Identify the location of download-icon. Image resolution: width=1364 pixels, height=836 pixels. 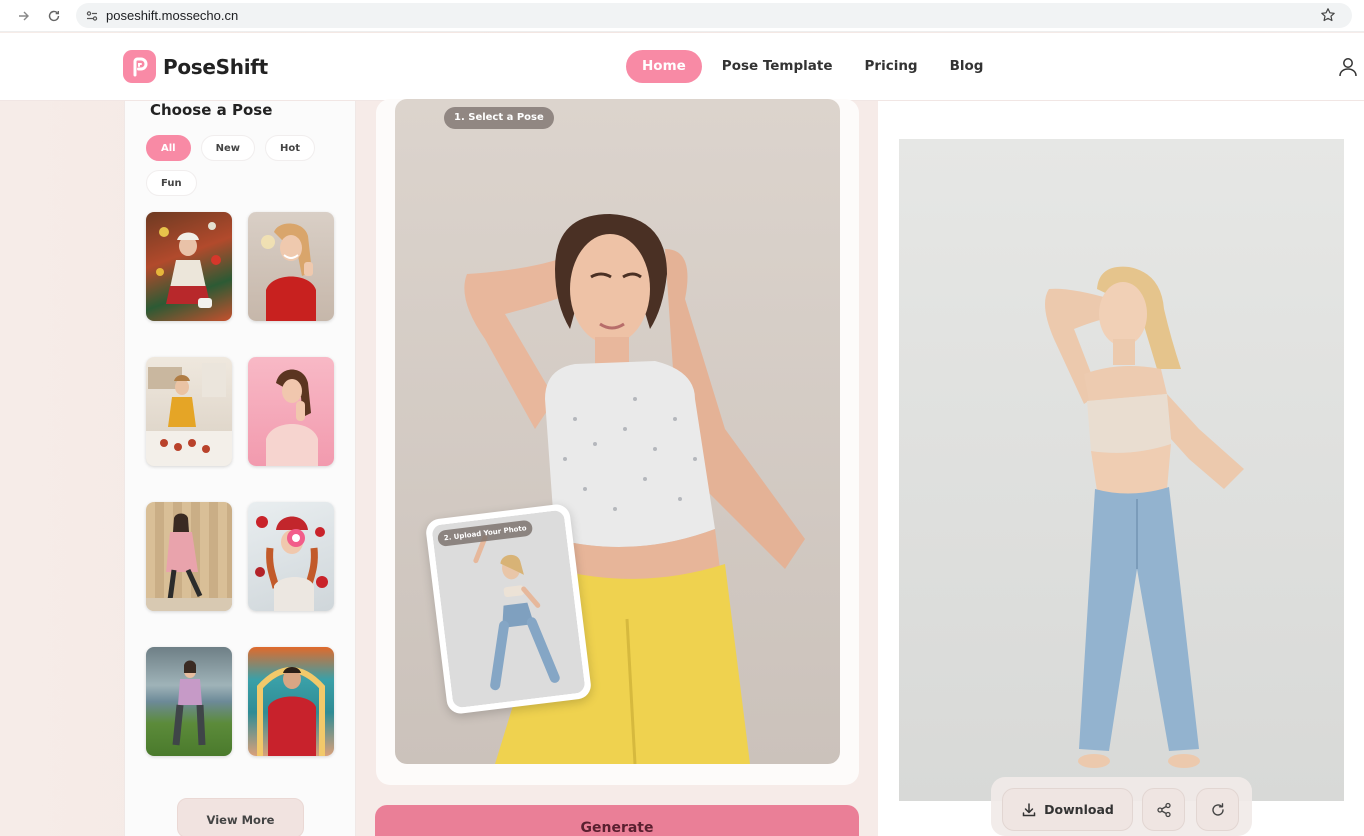
(1029, 809).